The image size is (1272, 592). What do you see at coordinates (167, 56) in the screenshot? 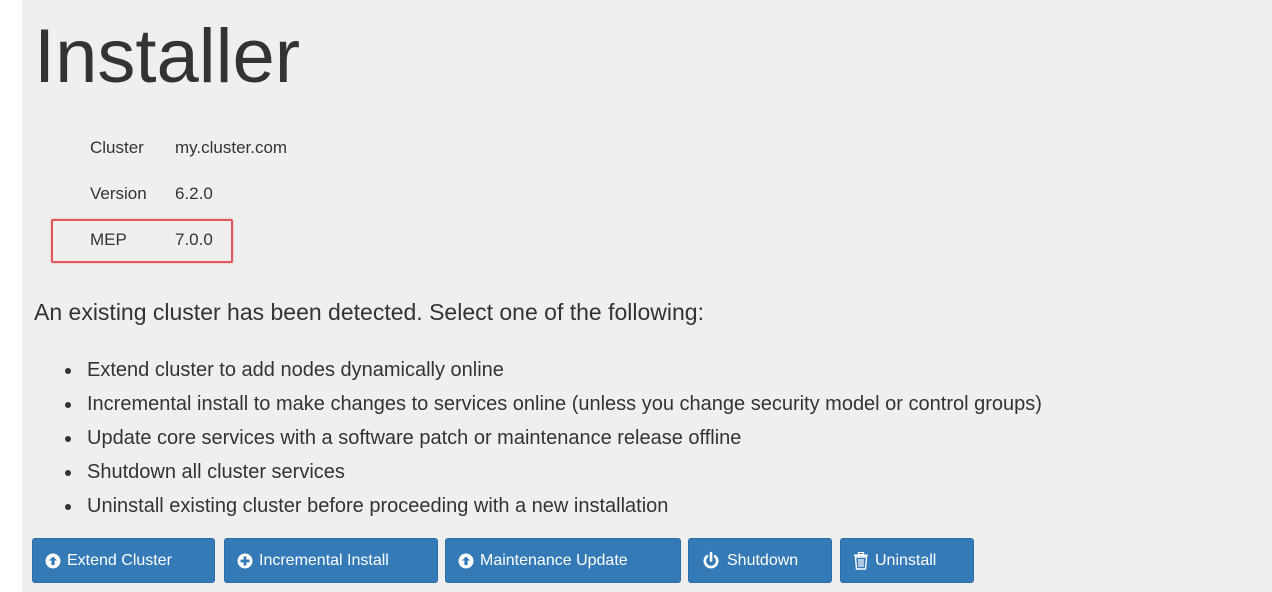
I see `page-title: Installer` at bounding box center [167, 56].